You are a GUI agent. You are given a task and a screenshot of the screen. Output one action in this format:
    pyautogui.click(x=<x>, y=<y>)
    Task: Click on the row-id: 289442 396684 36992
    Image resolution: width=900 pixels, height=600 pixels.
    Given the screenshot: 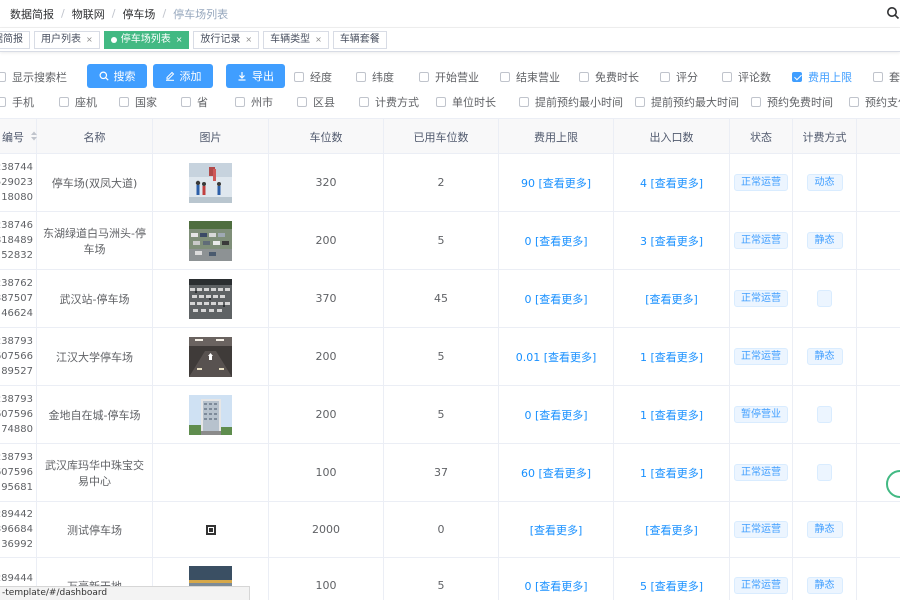 What is the action you would take?
    pyautogui.click(x=16, y=529)
    